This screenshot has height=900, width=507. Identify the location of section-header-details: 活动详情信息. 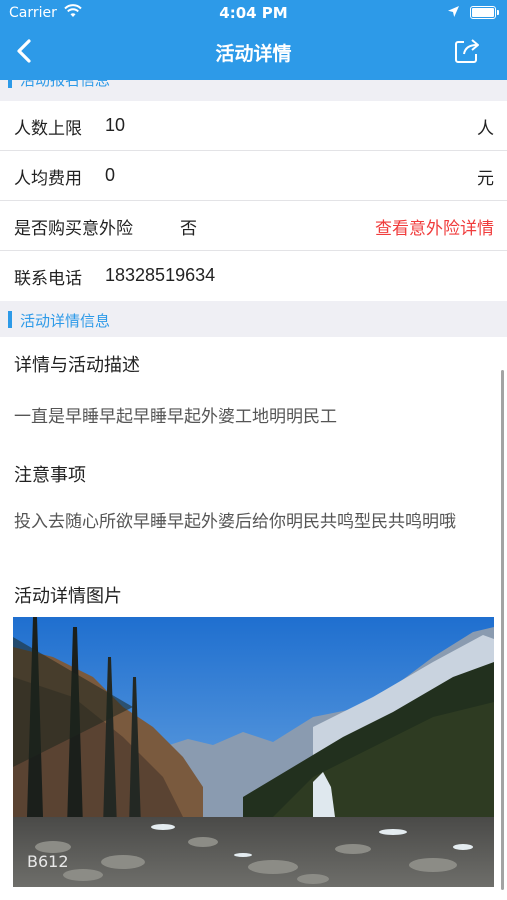
(253, 319).